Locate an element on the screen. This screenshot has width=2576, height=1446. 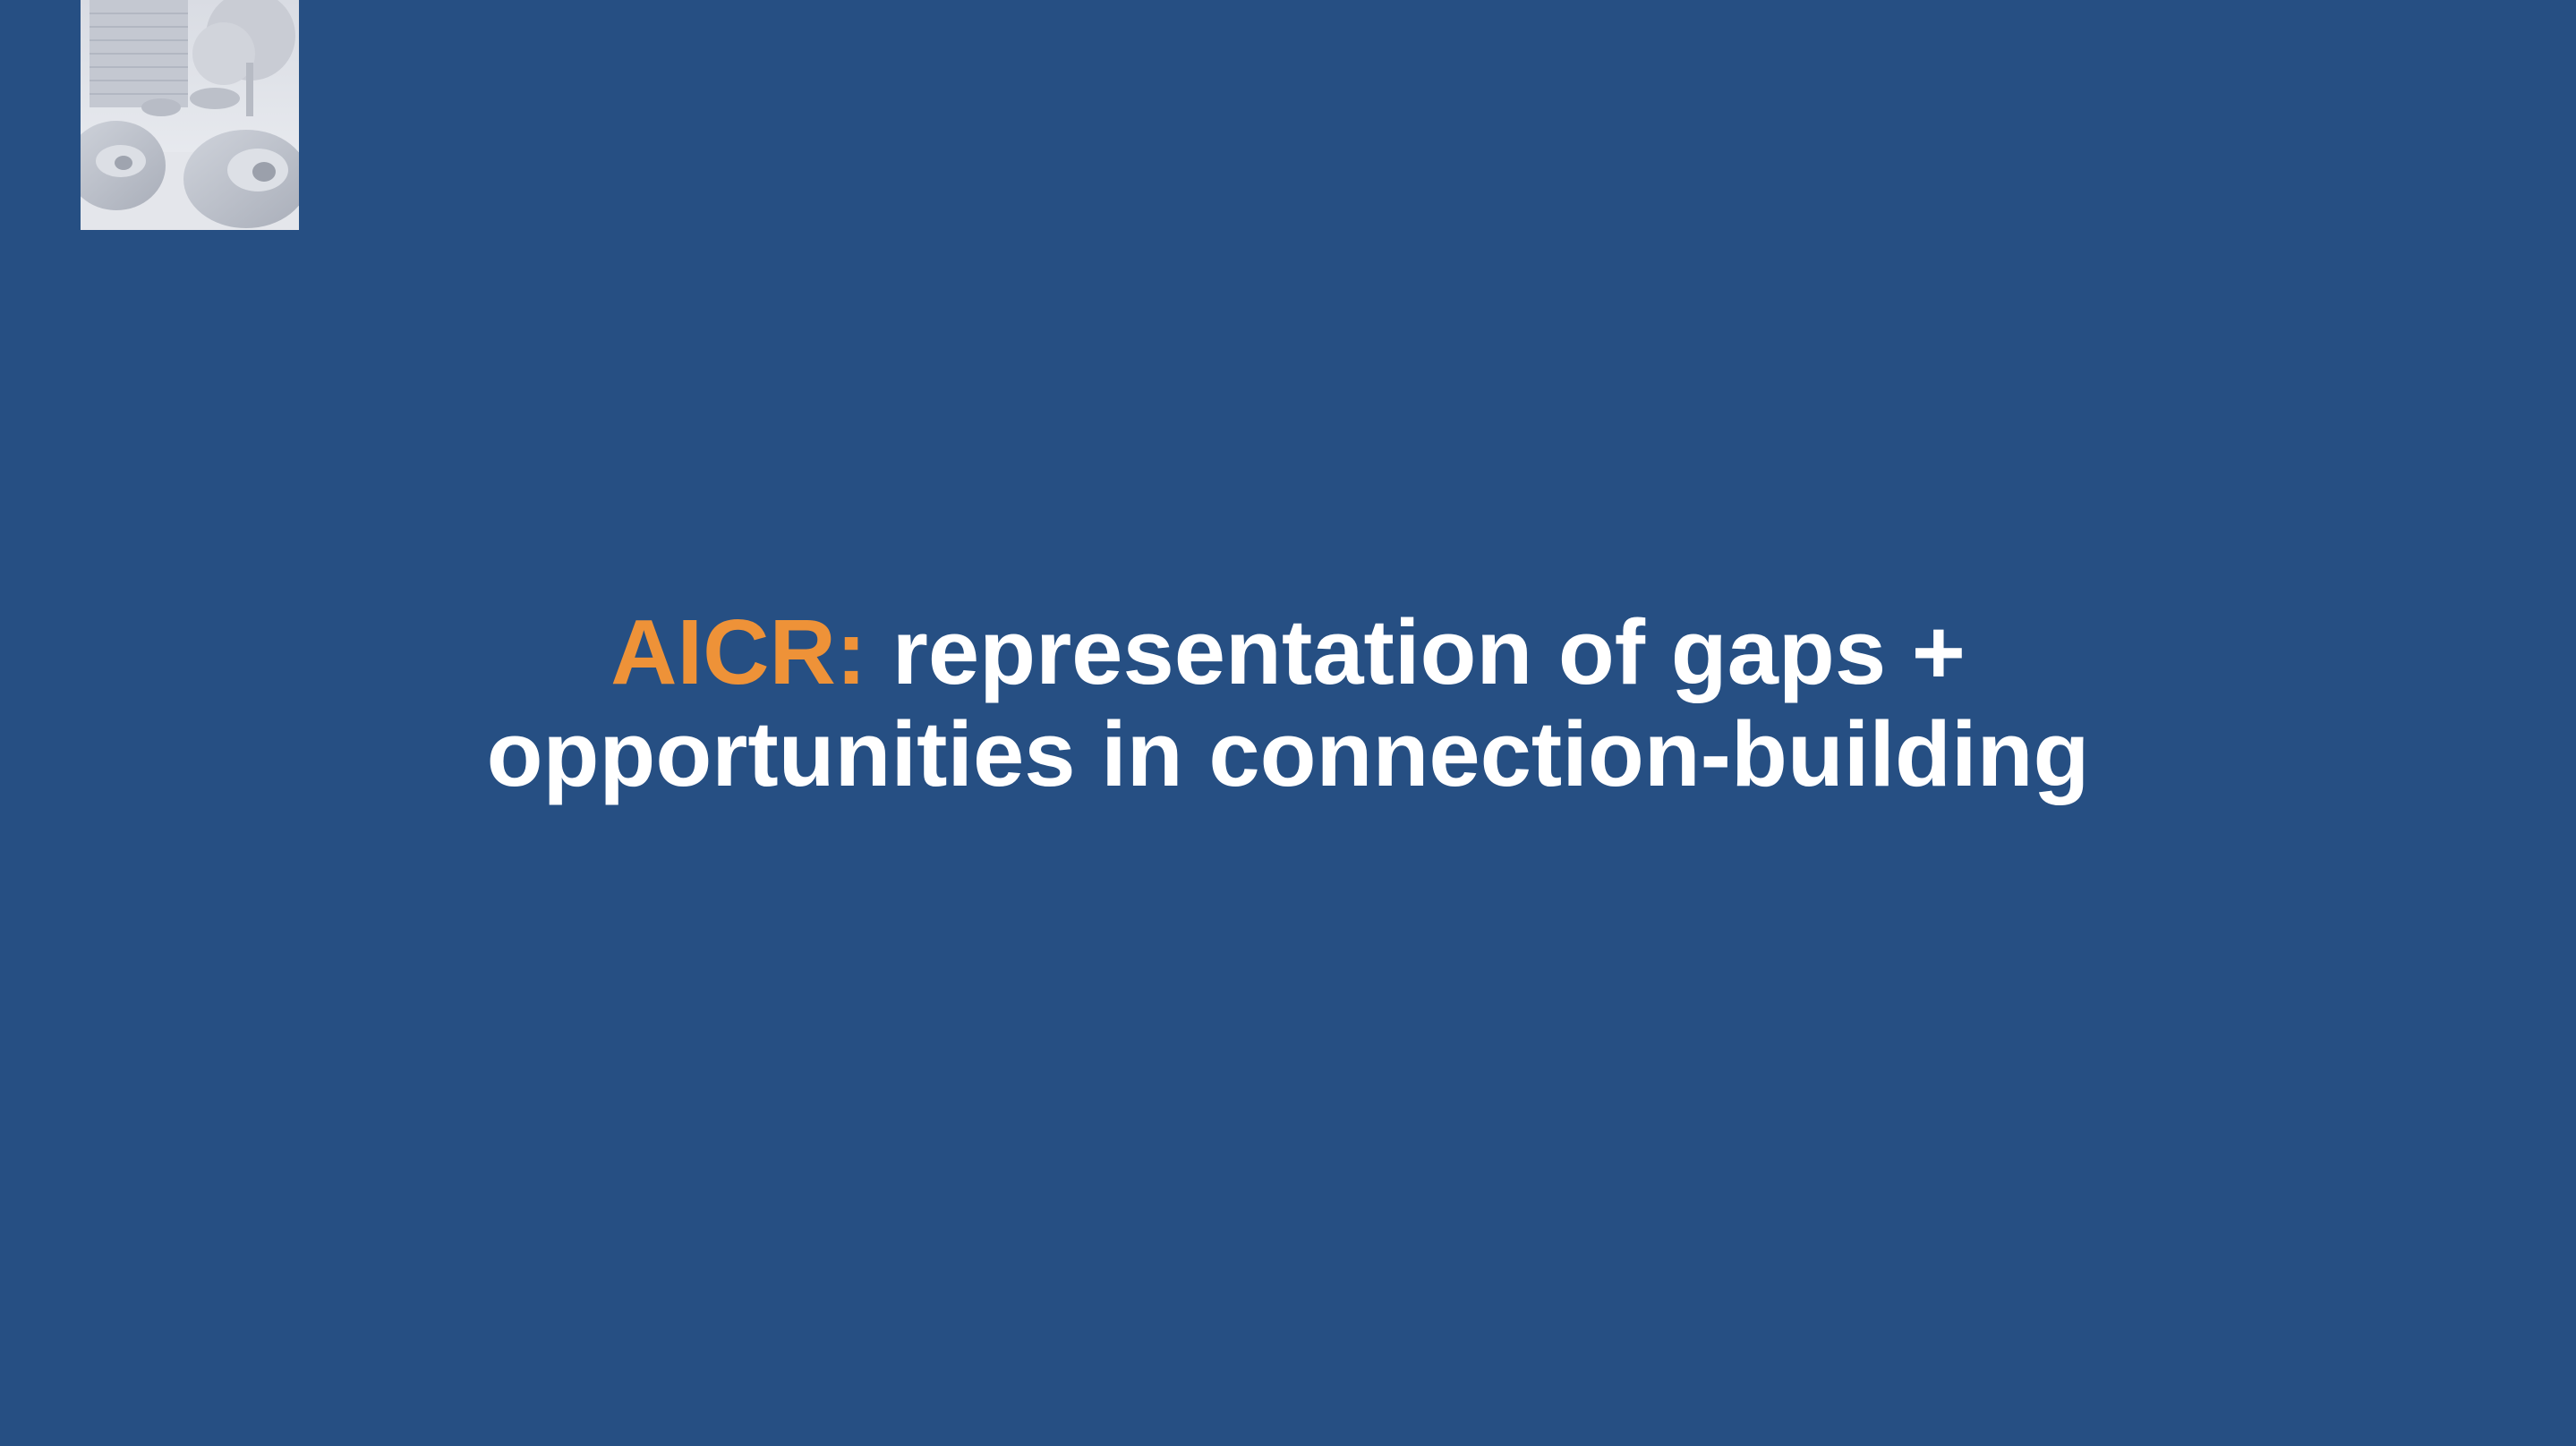
title-line-1-rest: representation of gaps + is located at coordinates (1416, 651).